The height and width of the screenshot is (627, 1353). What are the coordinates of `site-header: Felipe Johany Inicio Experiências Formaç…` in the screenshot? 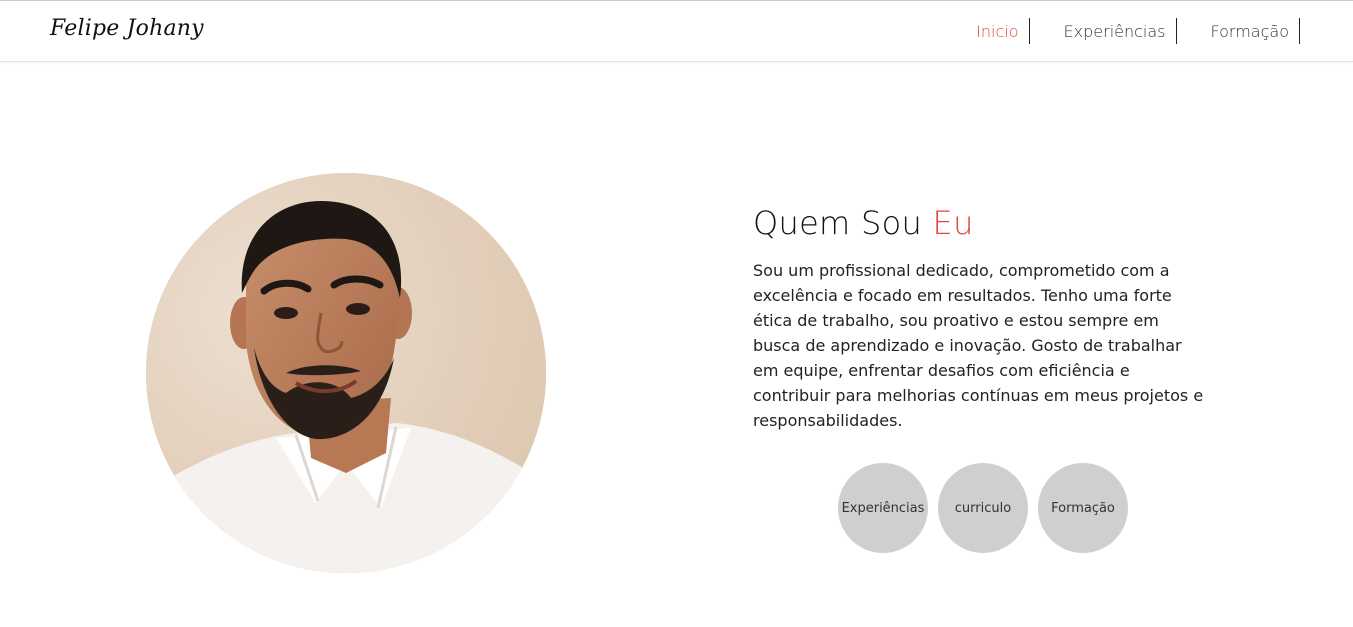 It's located at (676, 31).